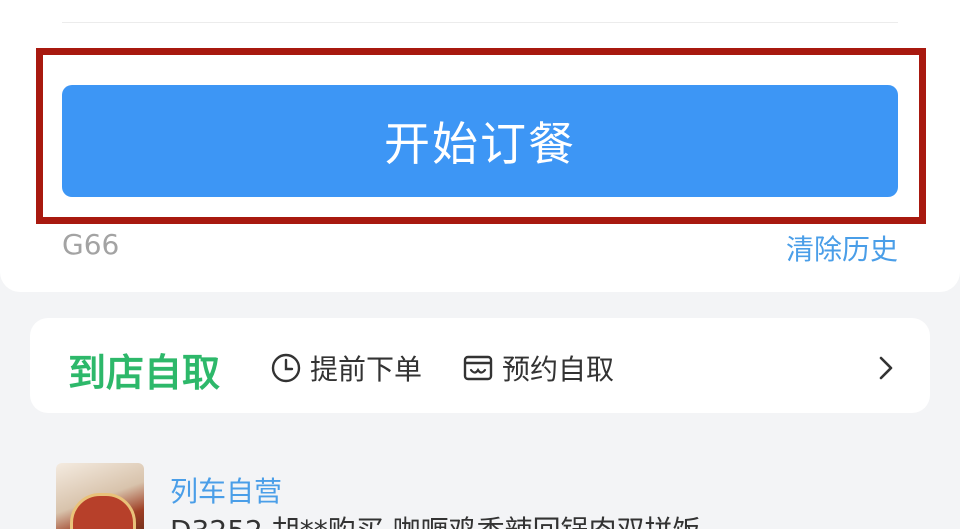  Describe the element at coordinates (90, 244) in the screenshot. I see `history-train-number: G66` at that location.